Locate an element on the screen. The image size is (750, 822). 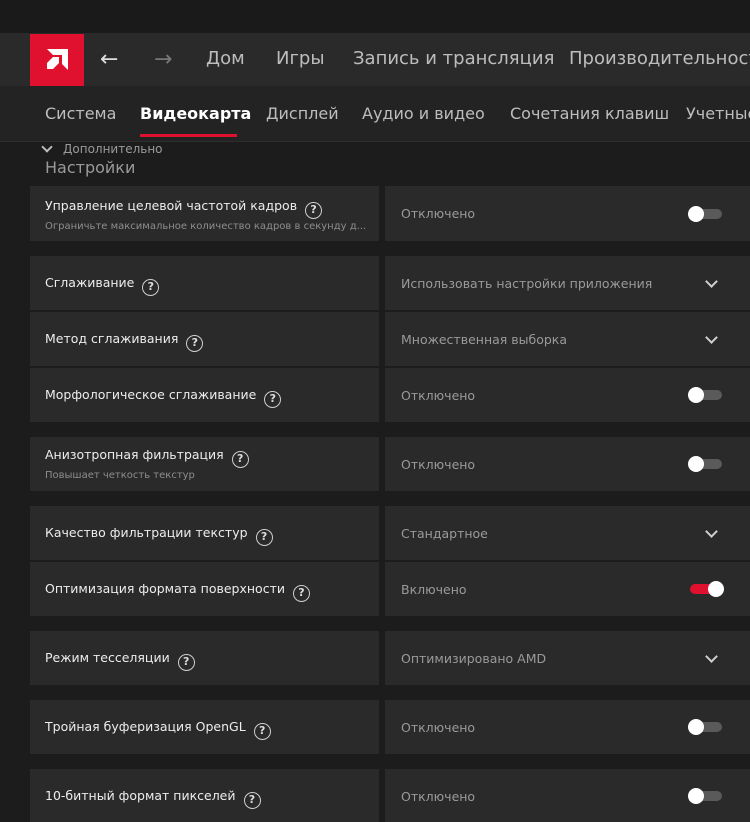
amd-logo-icon is located at coordinates (57, 59).